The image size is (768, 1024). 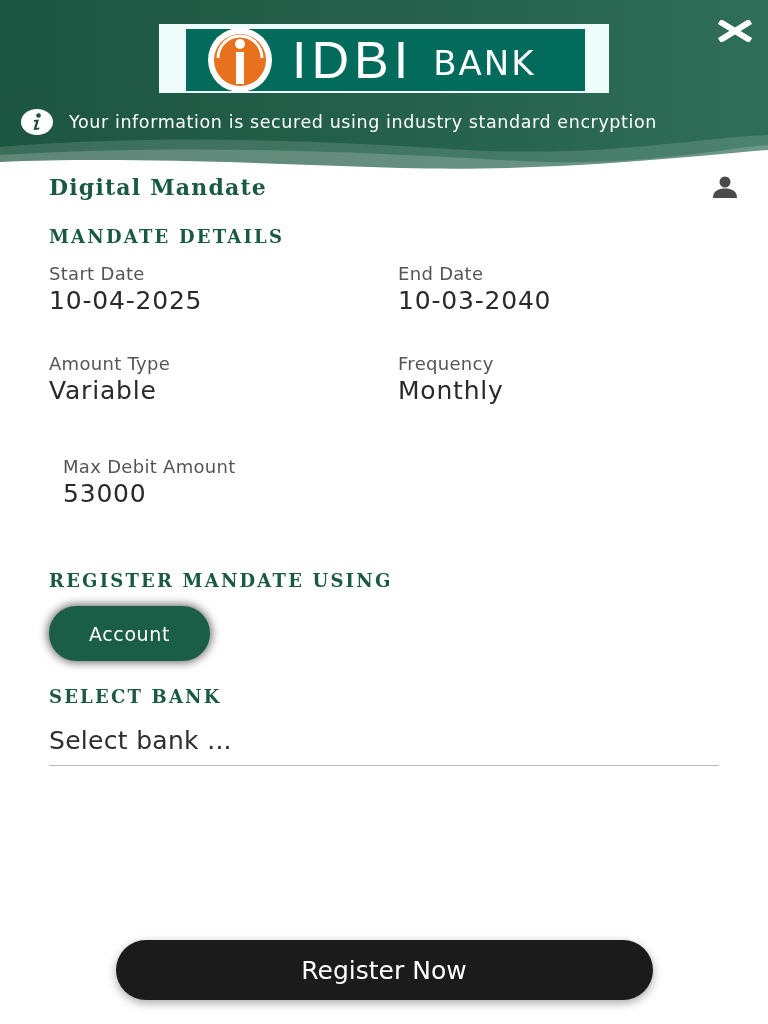 I want to click on field-label: Frequency, so click(x=446, y=364).